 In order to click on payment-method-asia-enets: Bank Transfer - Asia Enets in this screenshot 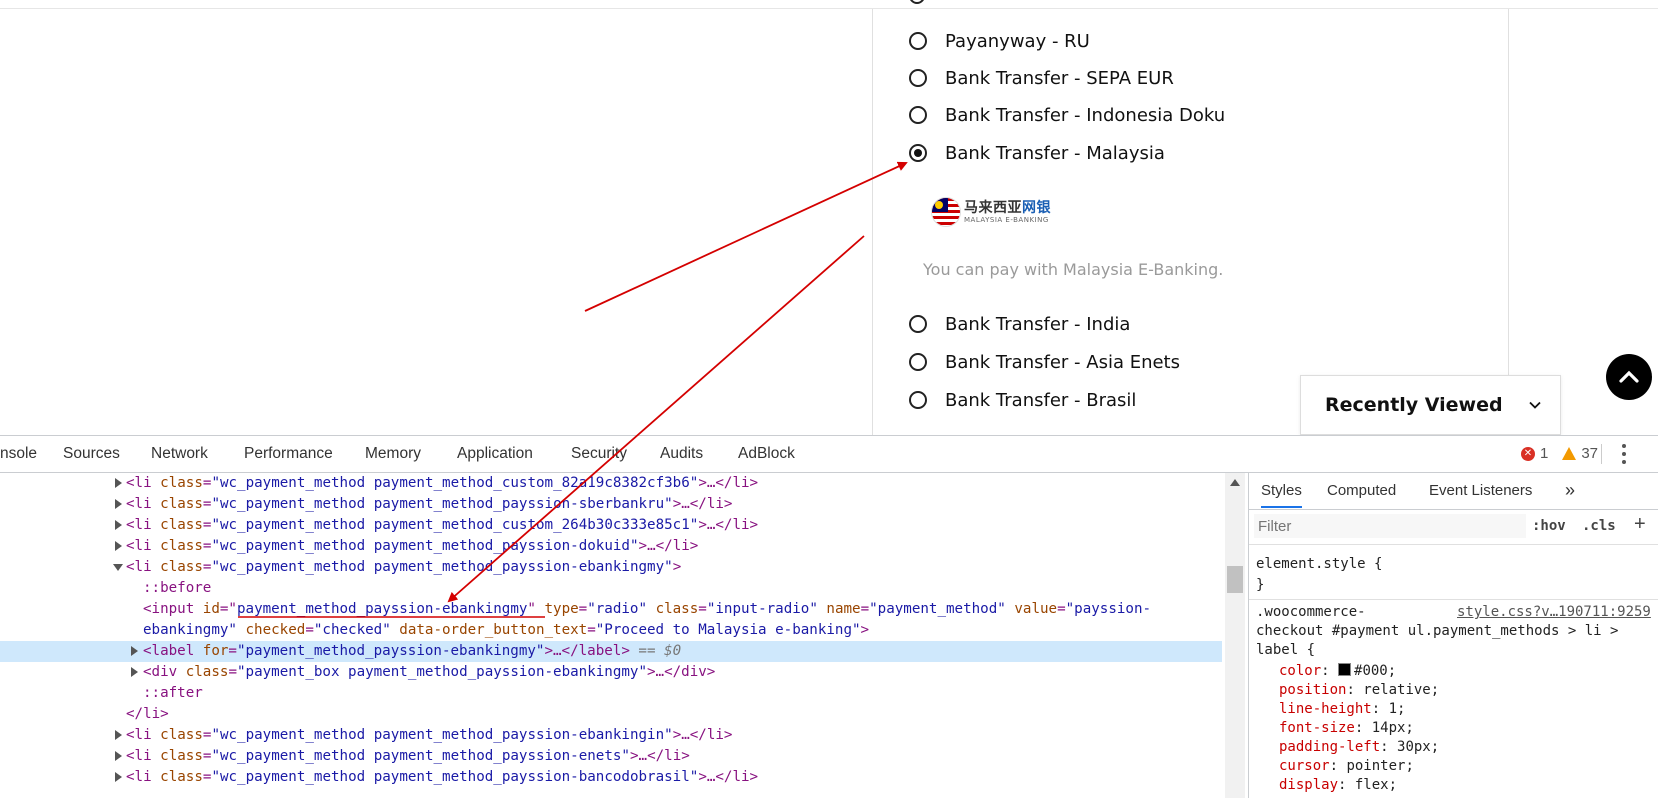, I will do `click(1044, 362)`.